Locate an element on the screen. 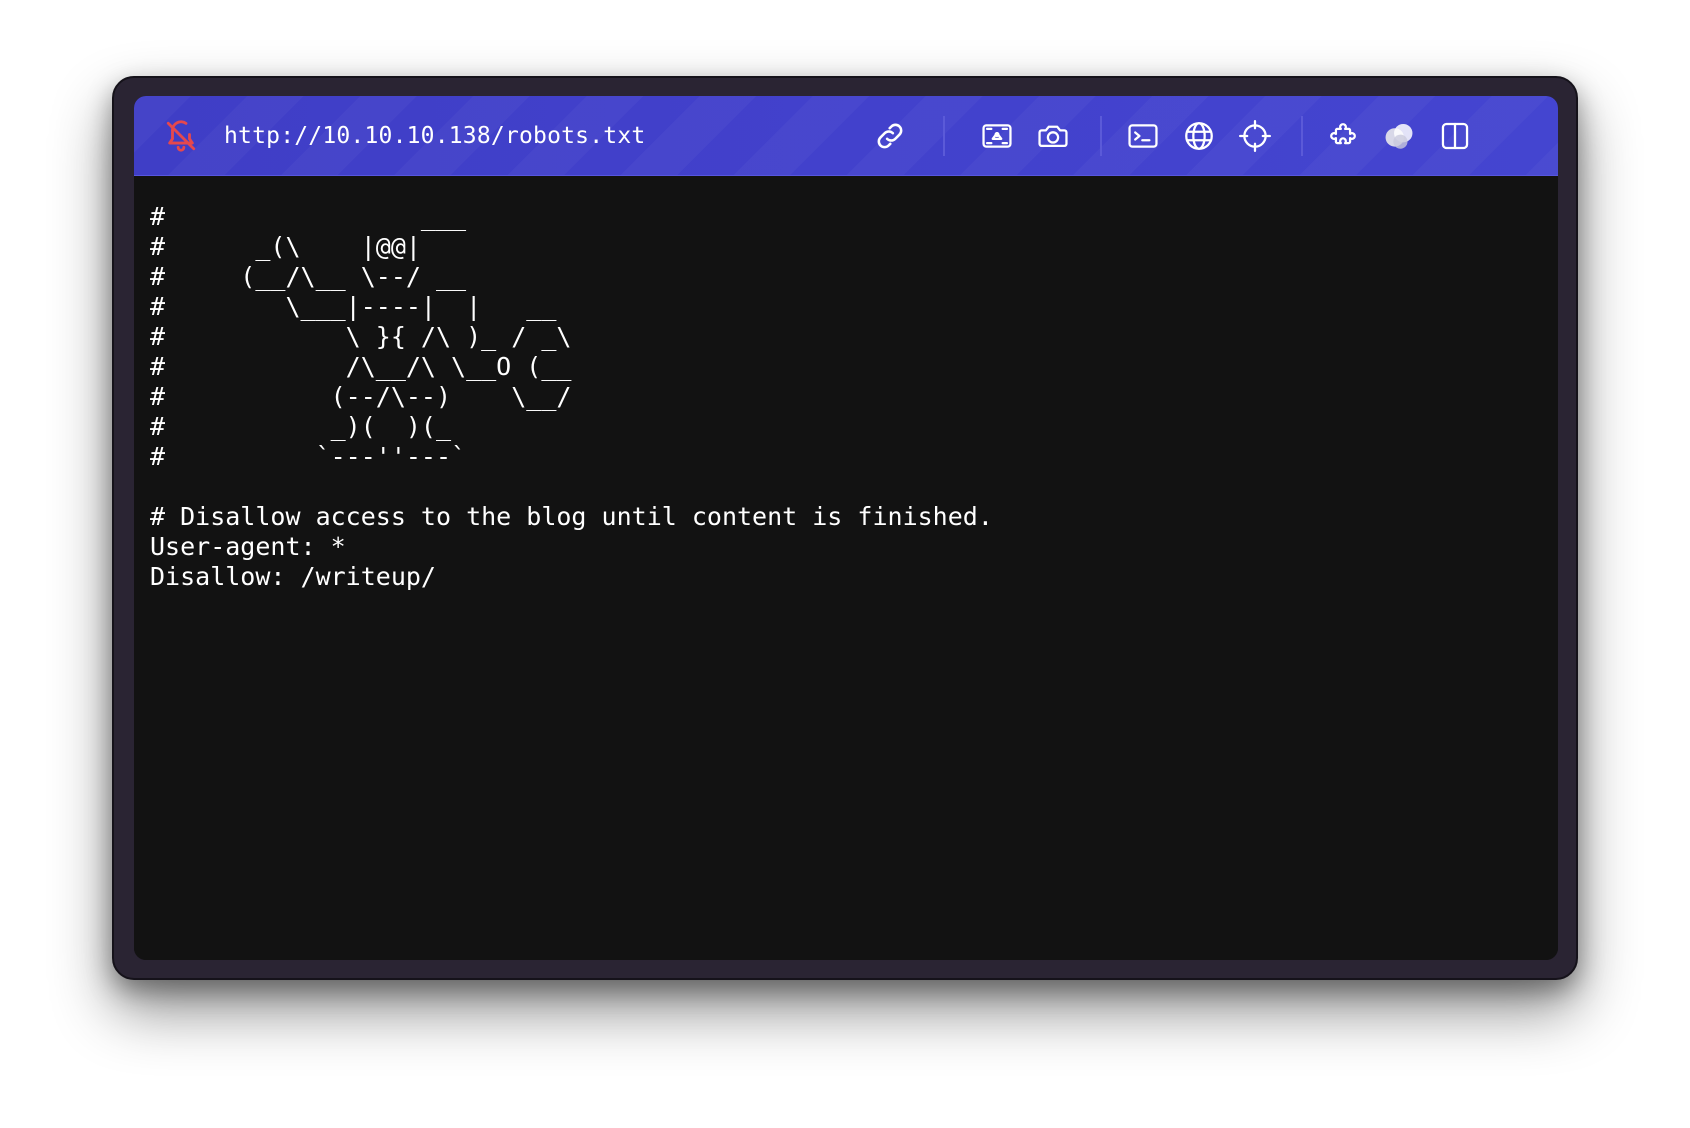  crosshair-icon is located at coordinates (1255, 136).